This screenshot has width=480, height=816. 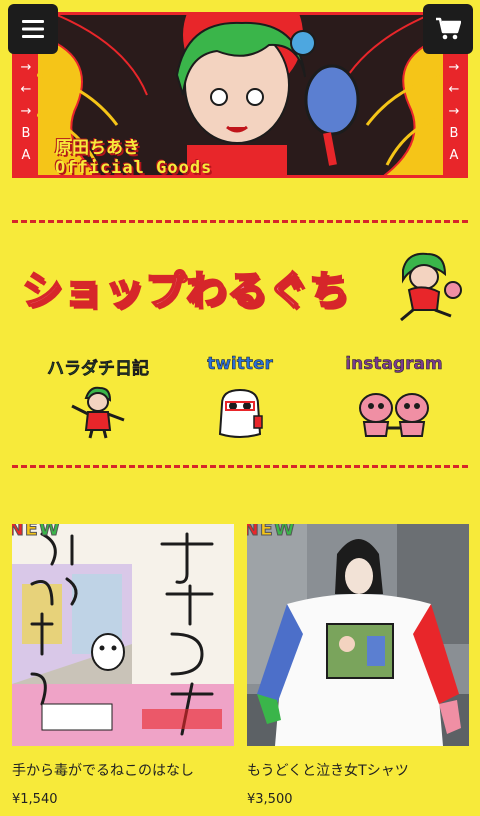 I want to click on tshirt-model-photo, so click(x=358, y=635).